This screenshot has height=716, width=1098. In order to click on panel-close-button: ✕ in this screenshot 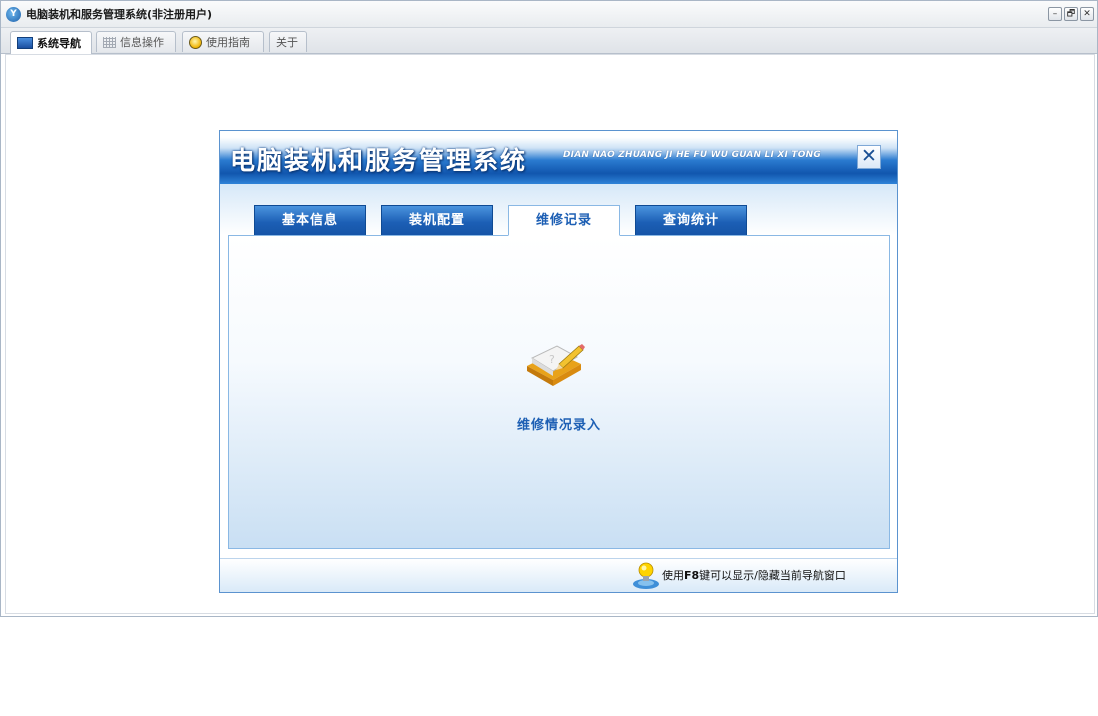, I will do `click(869, 157)`.